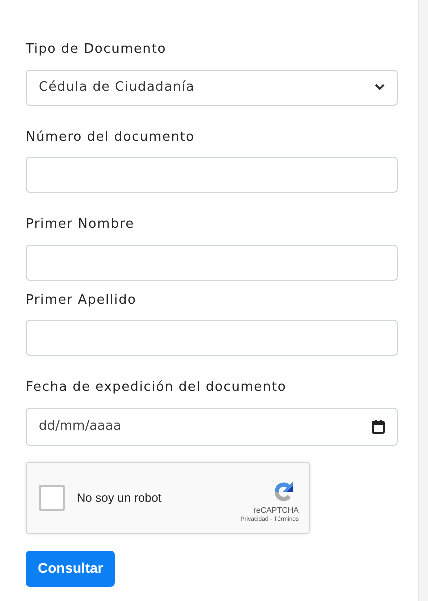 The height and width of the screenshot is (601, 428). Describe the element at coordinates (276, 511) in the screenshot. I see `captcha-brand: reCAPTCHA` at that location.